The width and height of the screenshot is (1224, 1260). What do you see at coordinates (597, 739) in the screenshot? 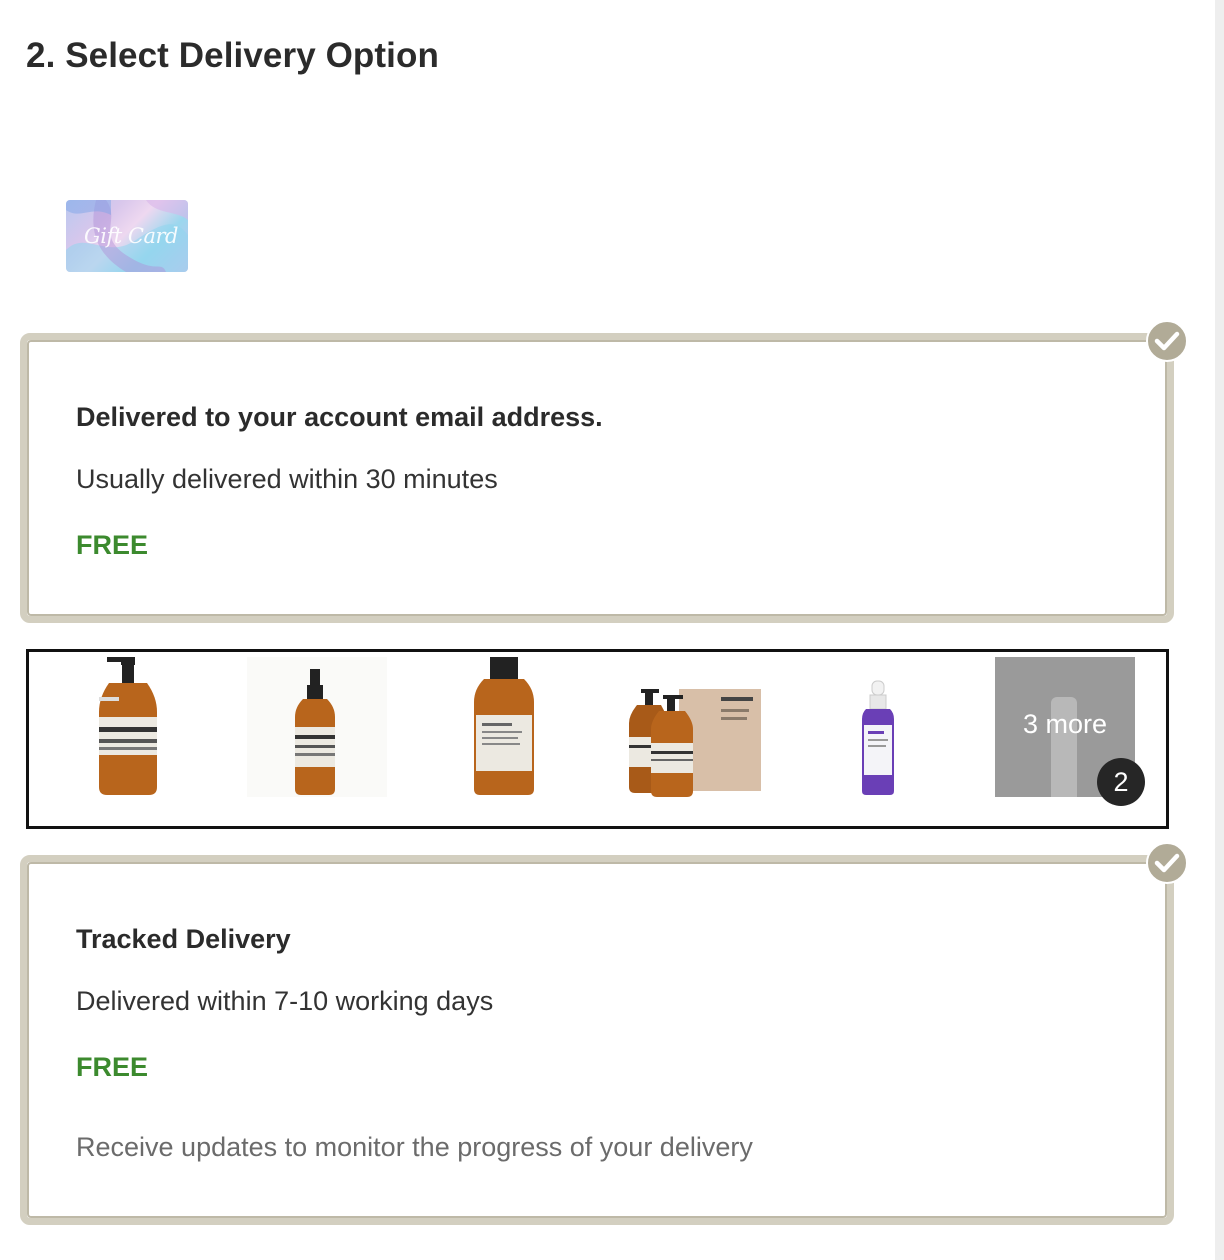
I see `order-items-strip: 3 more` at bounding box center [597, 739].